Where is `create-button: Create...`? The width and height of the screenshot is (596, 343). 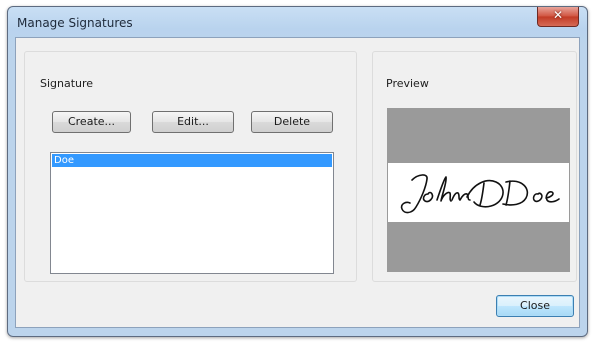
create-button: Create... is located at coordinates (91, 122).